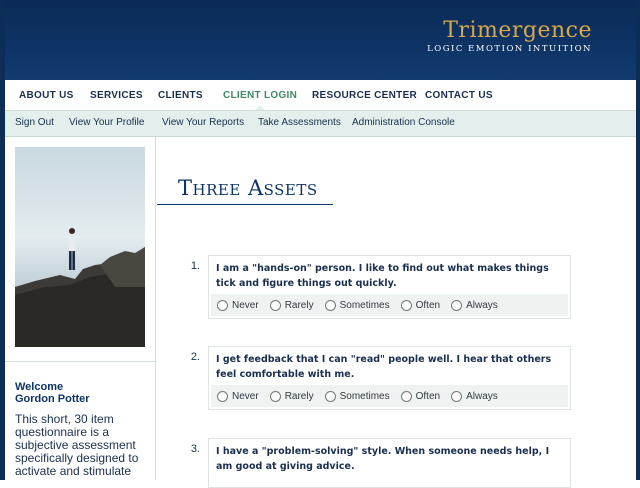 This screenshot has width=640, height=488. What do you see at coordinates (403, 122) in the screenshot?
I see `subnav-admin-console: Administration Console` at bounding box center [403, 122].